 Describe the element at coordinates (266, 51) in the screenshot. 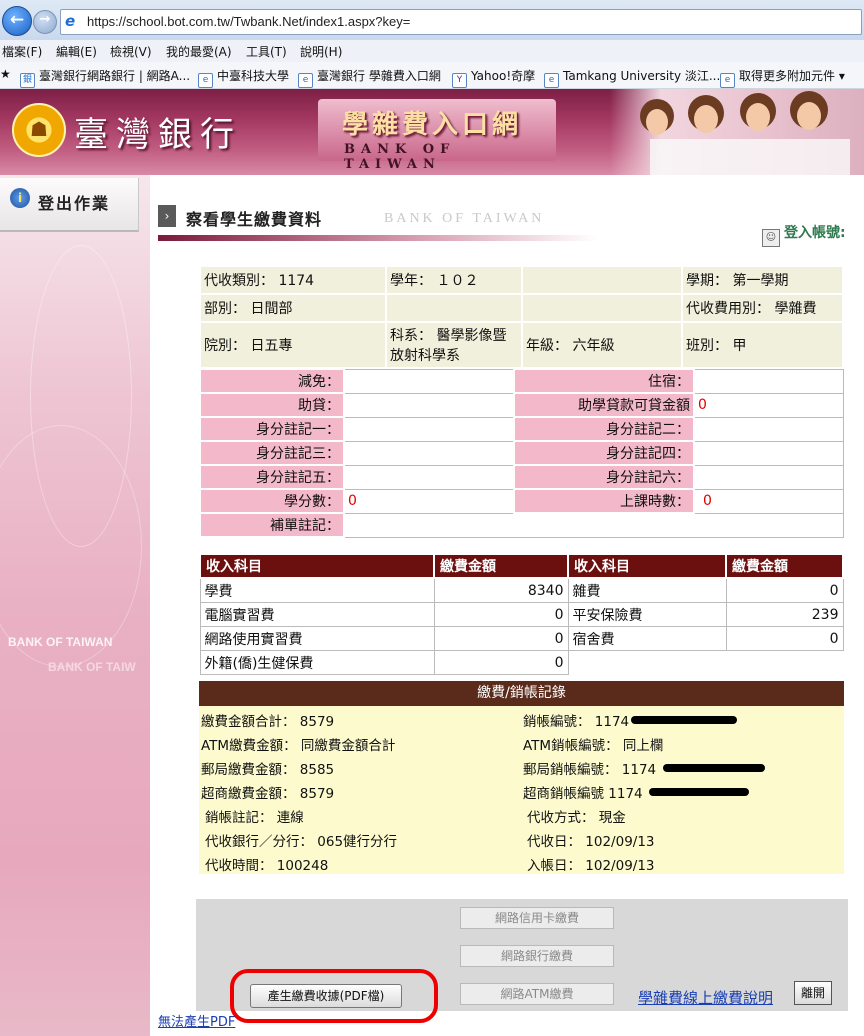

I see `menu-tools: 工具(T)` at that location.